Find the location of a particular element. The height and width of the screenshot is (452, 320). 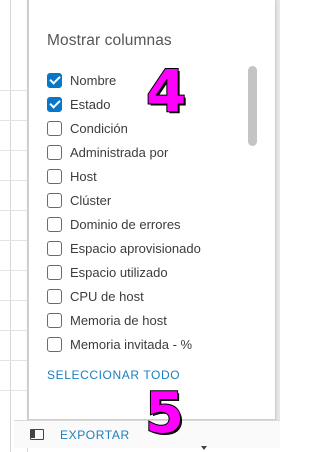

column-option-label: Administrada por is located at coordinates (119, 152).